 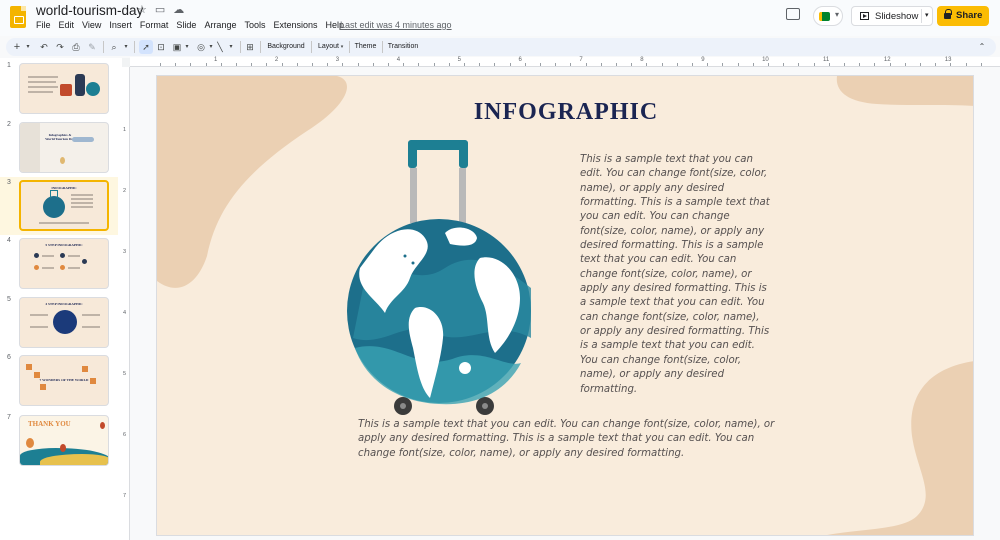 What do you see at coordinates (295, 25) in the screenshot?
I see `menu-extensions: Extensions` at bounding box center [295, 25].